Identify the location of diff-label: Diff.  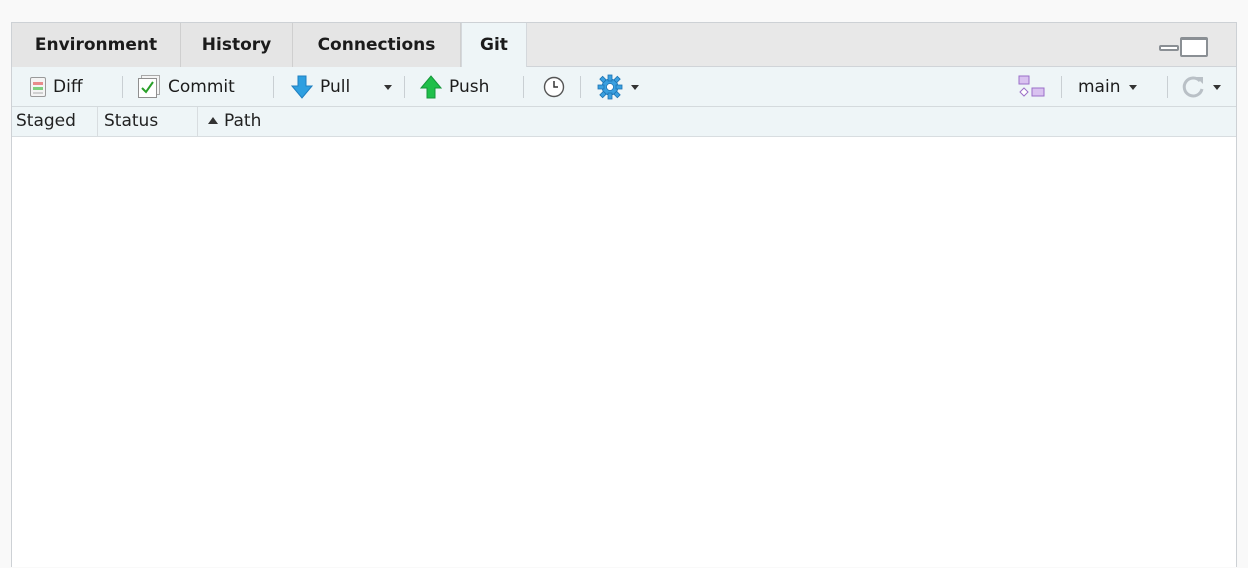
(68, 87).